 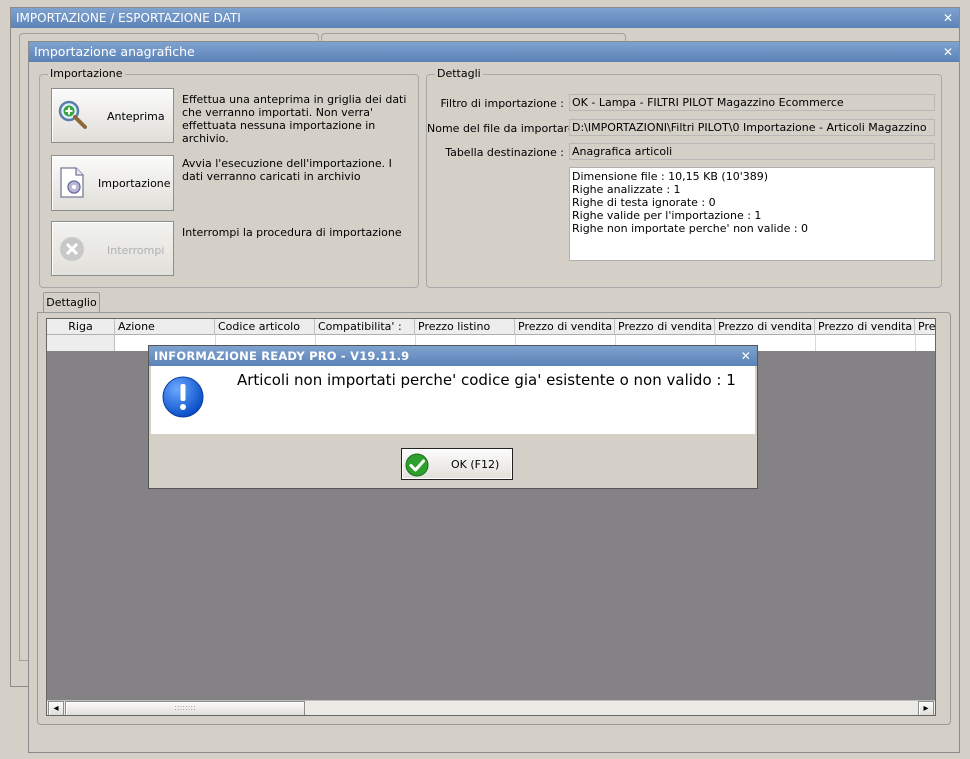 What do you see at coordinates (265, 327) in the screenshot?
I see `grid-col-header: Codice articolo` at bounding box center [265, 327].